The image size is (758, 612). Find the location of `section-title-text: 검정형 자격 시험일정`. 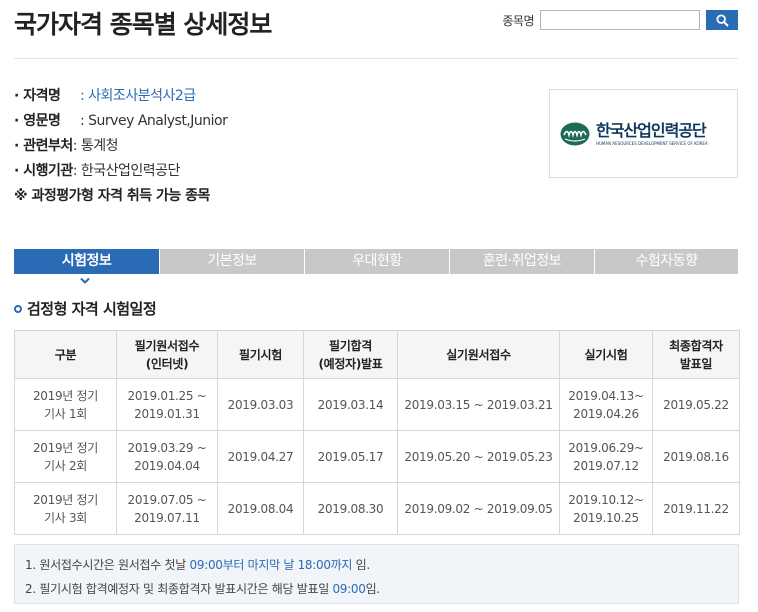

section-title-text: 검정형 자격 시험일정 is located at coordinates (92, 309).